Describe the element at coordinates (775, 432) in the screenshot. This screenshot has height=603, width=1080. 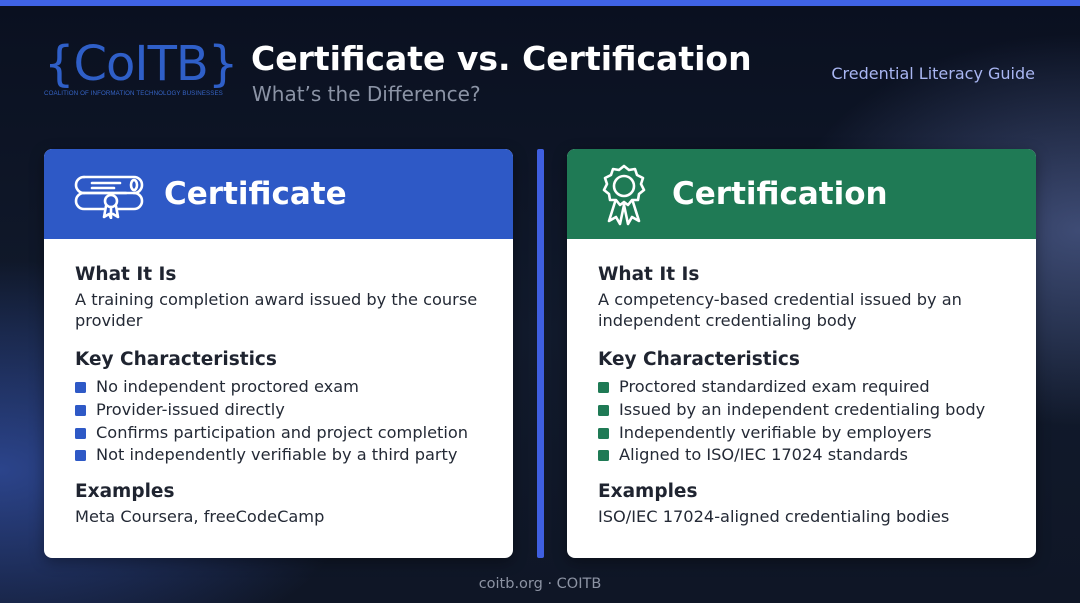
I see `characteristic-text: Independently verifiable by employers` at that location.